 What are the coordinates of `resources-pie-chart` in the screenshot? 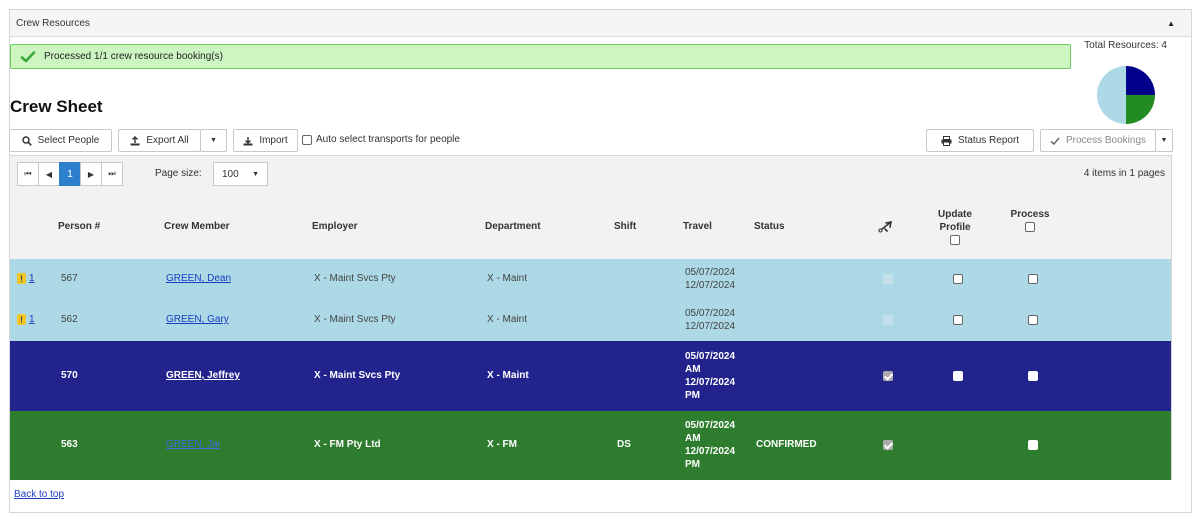 It's located at (1126, 95).